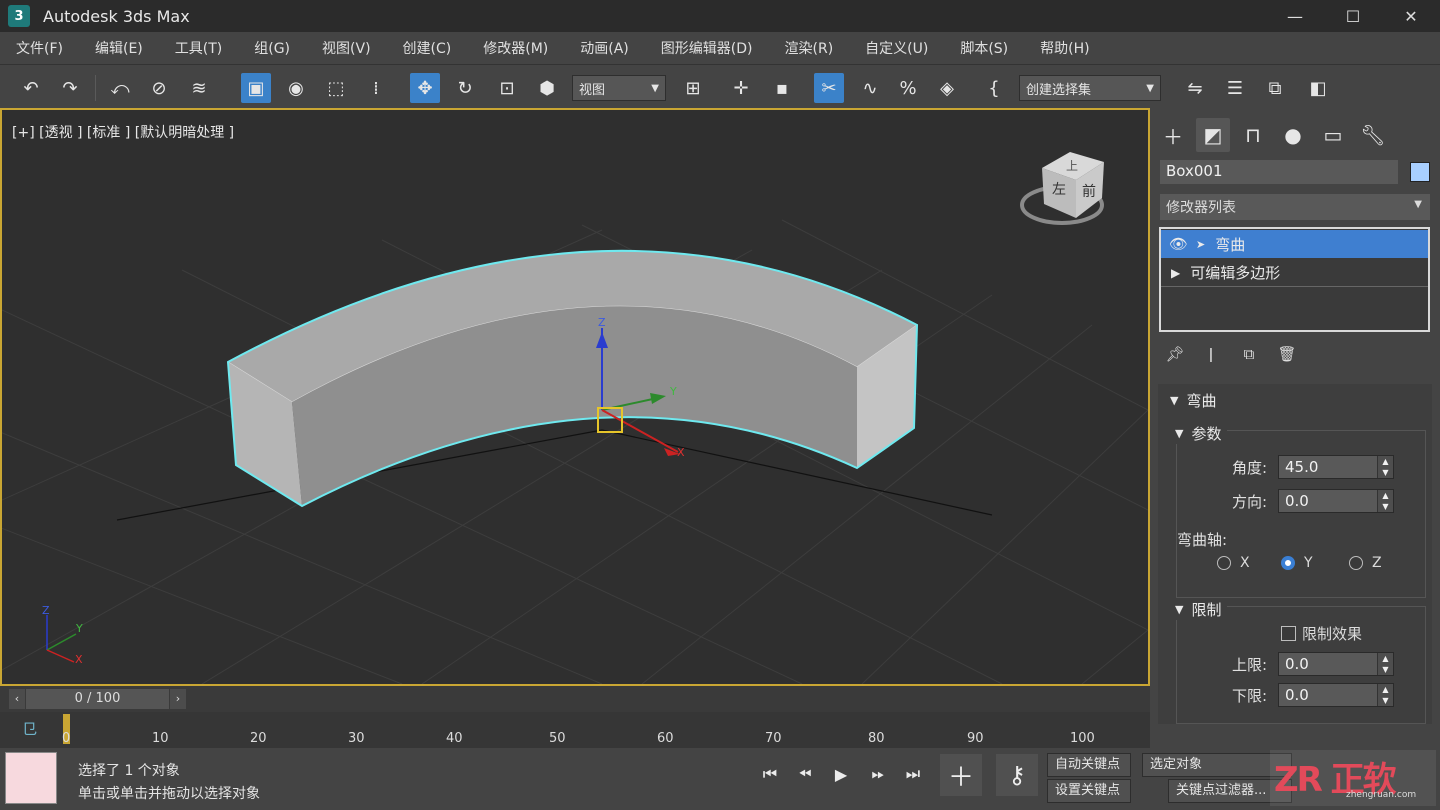  What do you see at coordinates (199, 88) in the screenshot?
I see `bind-space-warp-icon: ≋` at bounding box center [199, 88].